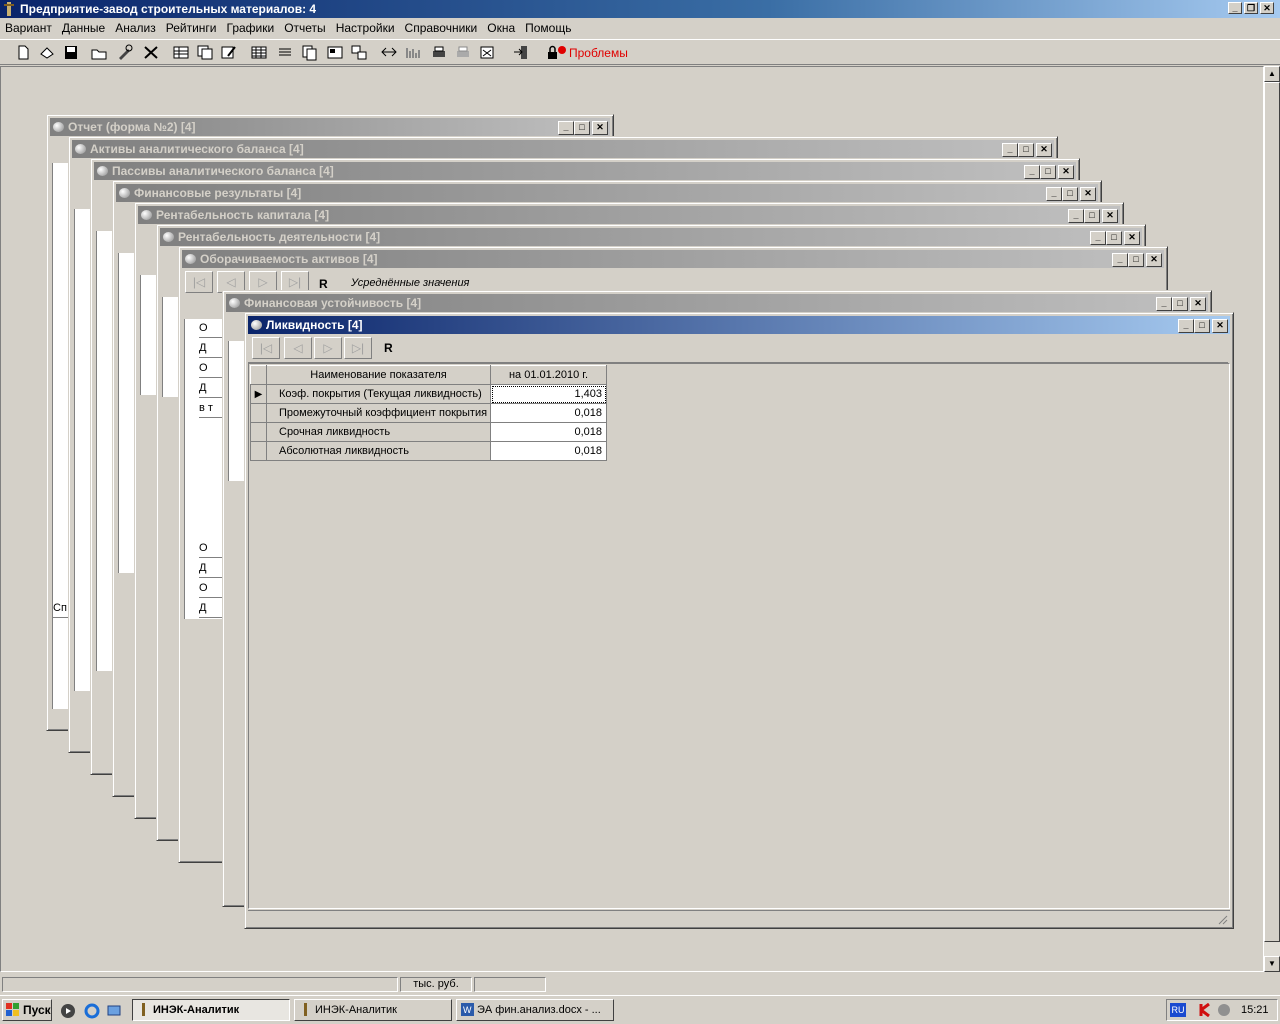 The image size is (1280, 1024). I want to click on menu-help: Помощь, so click(548, 28).